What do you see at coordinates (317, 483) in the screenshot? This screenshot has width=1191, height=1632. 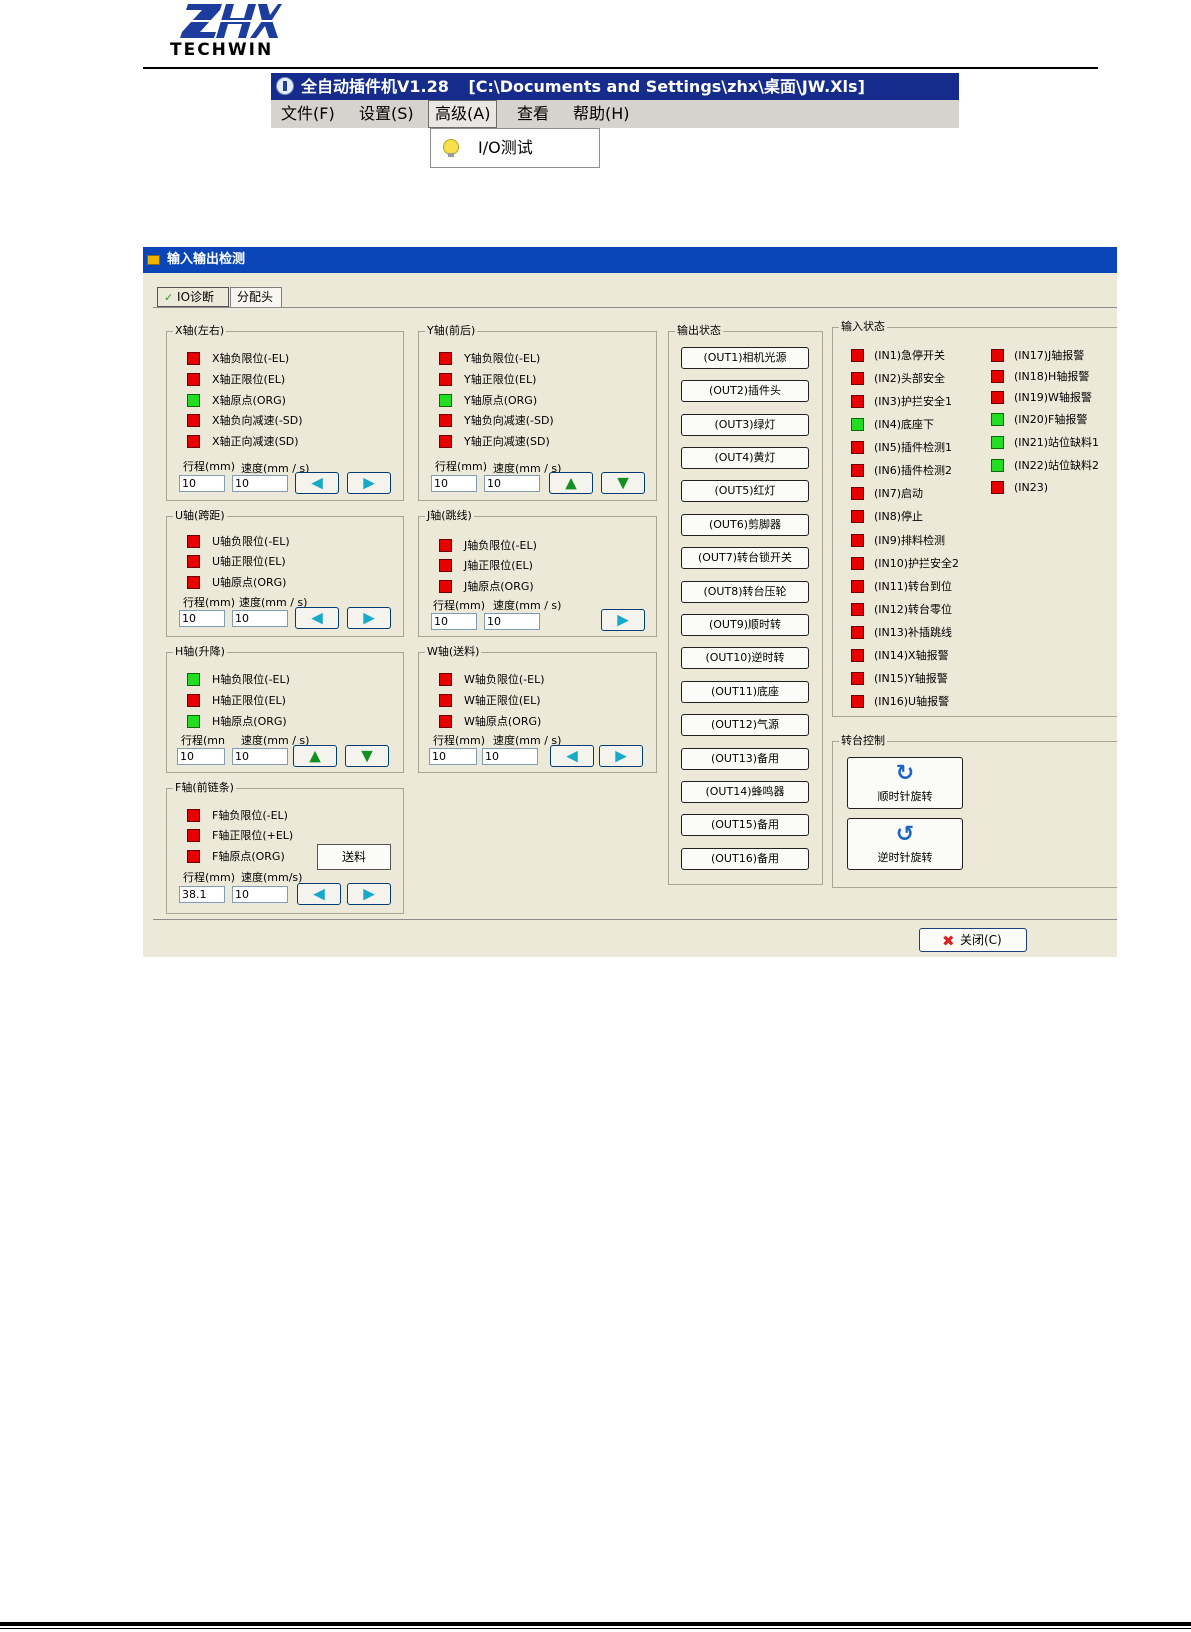 I see `x-left-button: ◀` at bounding box center [317, 483].